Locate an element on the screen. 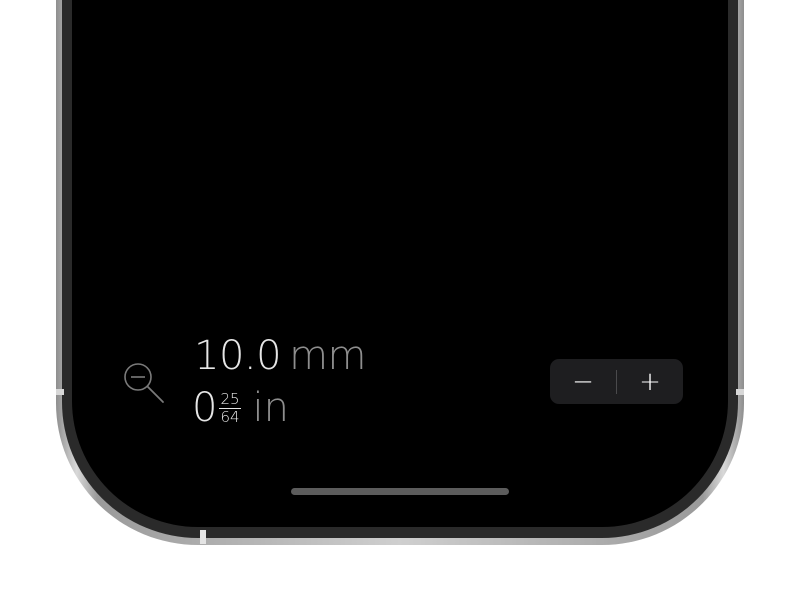  imperial-unit: in is located at coordinates (271, 408).